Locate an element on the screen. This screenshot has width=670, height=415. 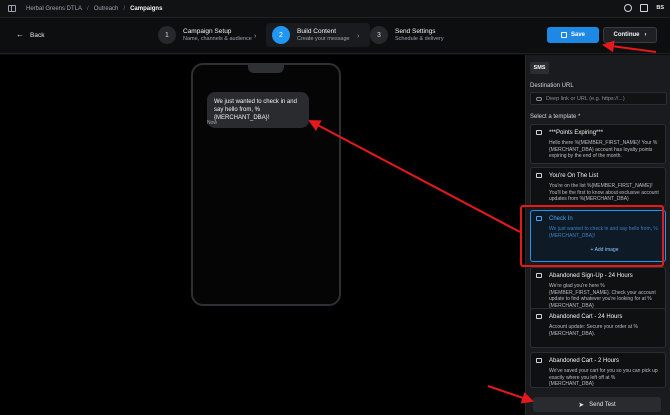
continue-button: Continue › is located at coordinates (630, 35).